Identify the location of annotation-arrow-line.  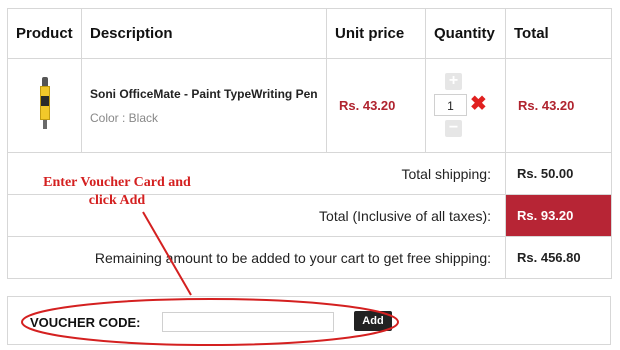
(167, 253).